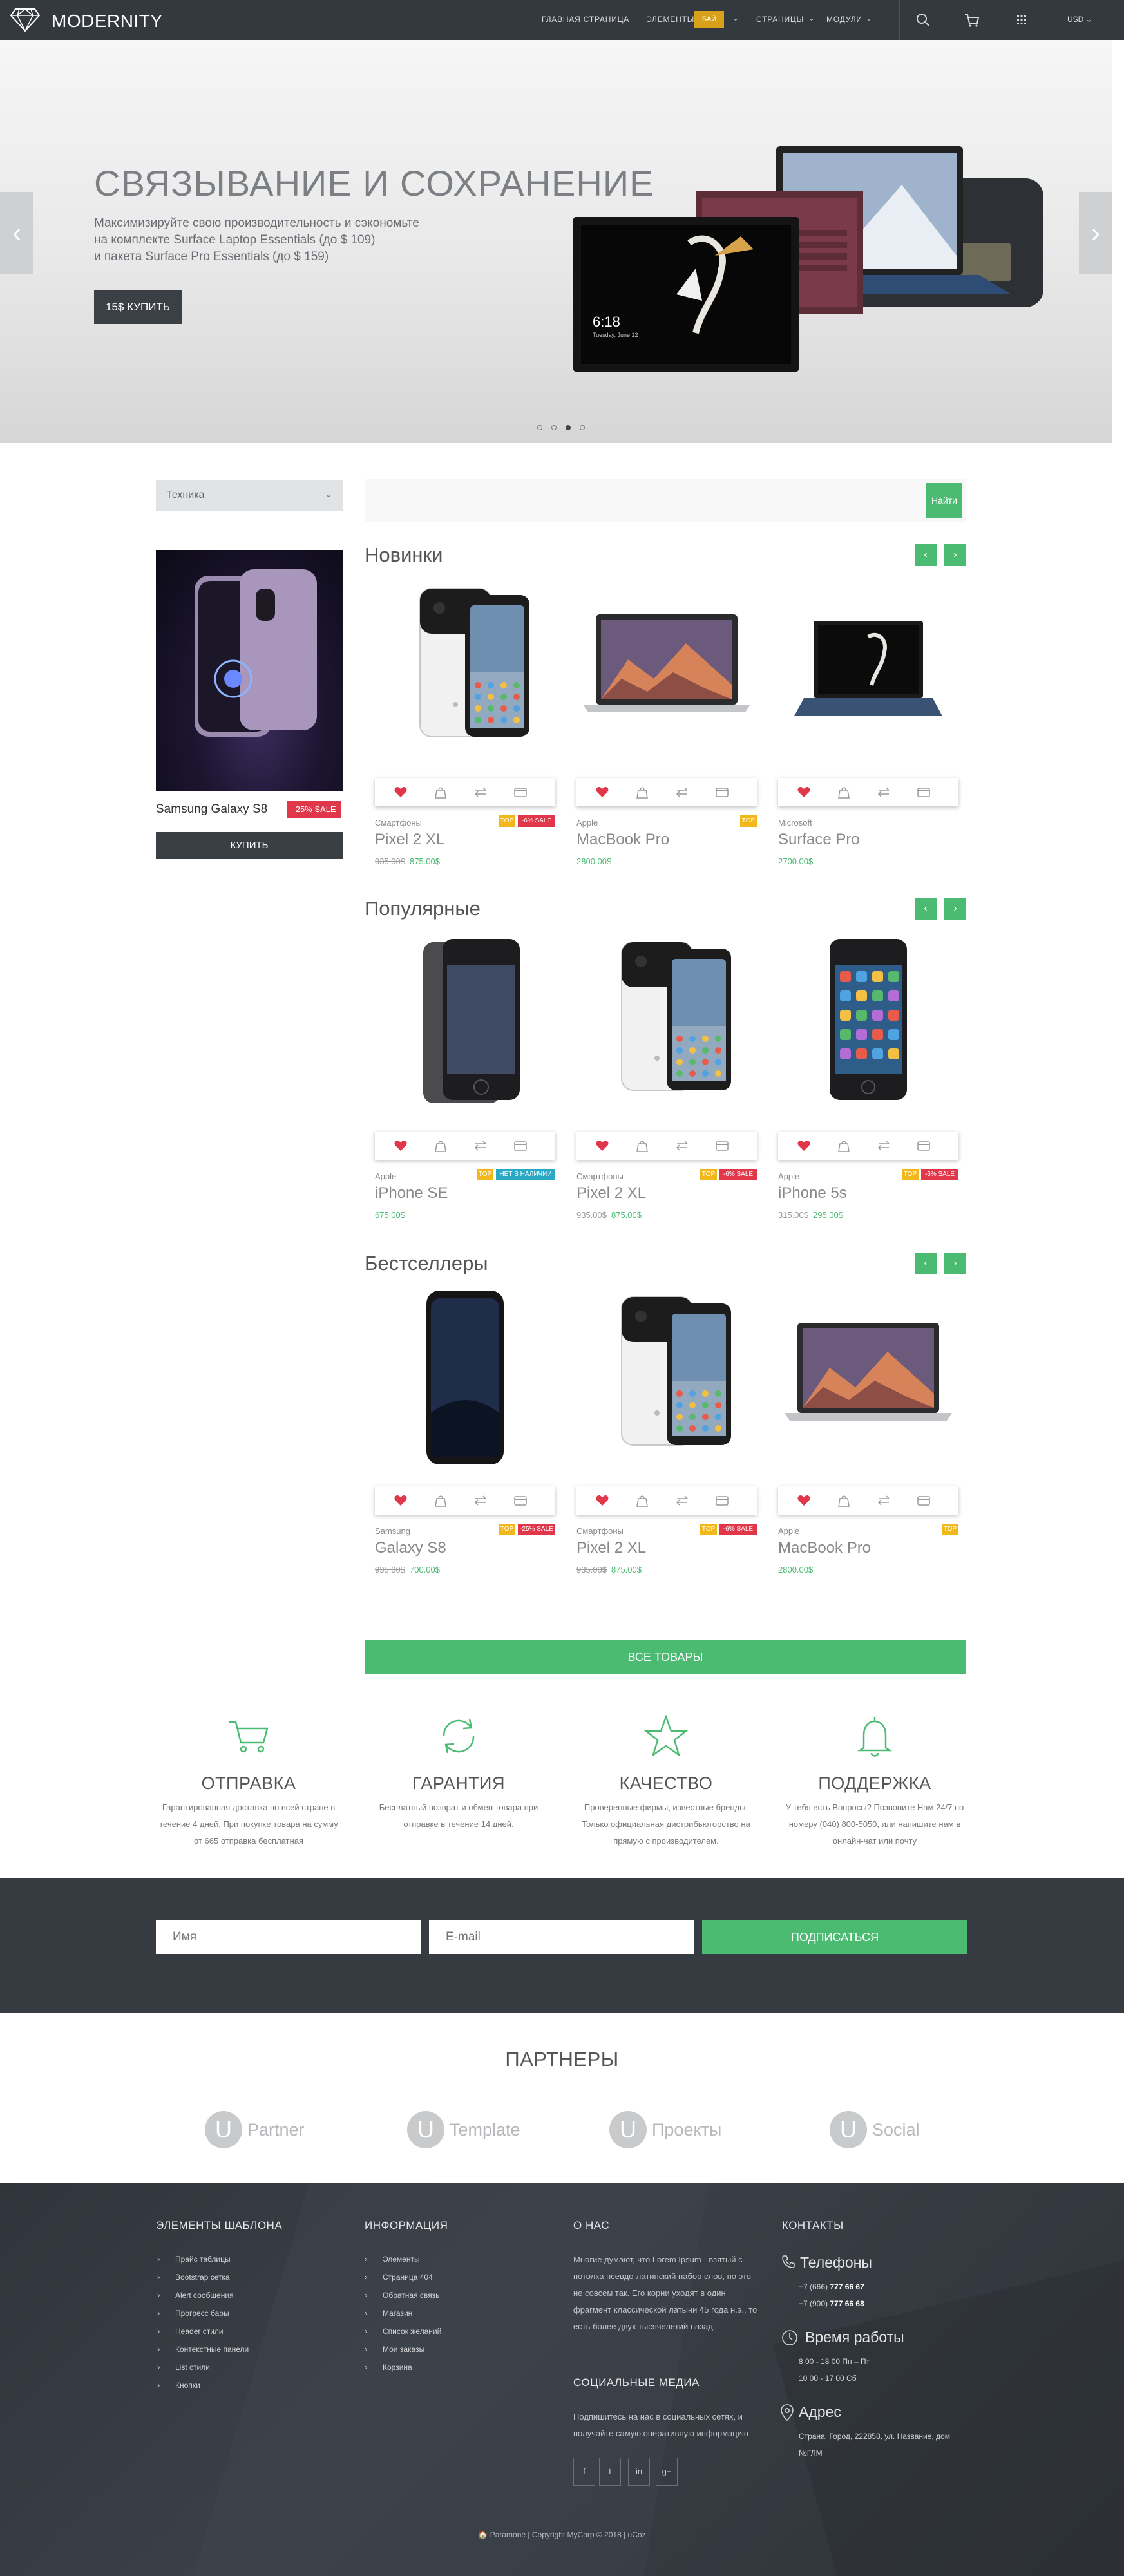 The width and height of the screenshot is (1124, 2576). Describe the element at coordinates (138, 307) in the screenshot. I see `hero-buy-button: 15$ КУПИТЬ` at that location.